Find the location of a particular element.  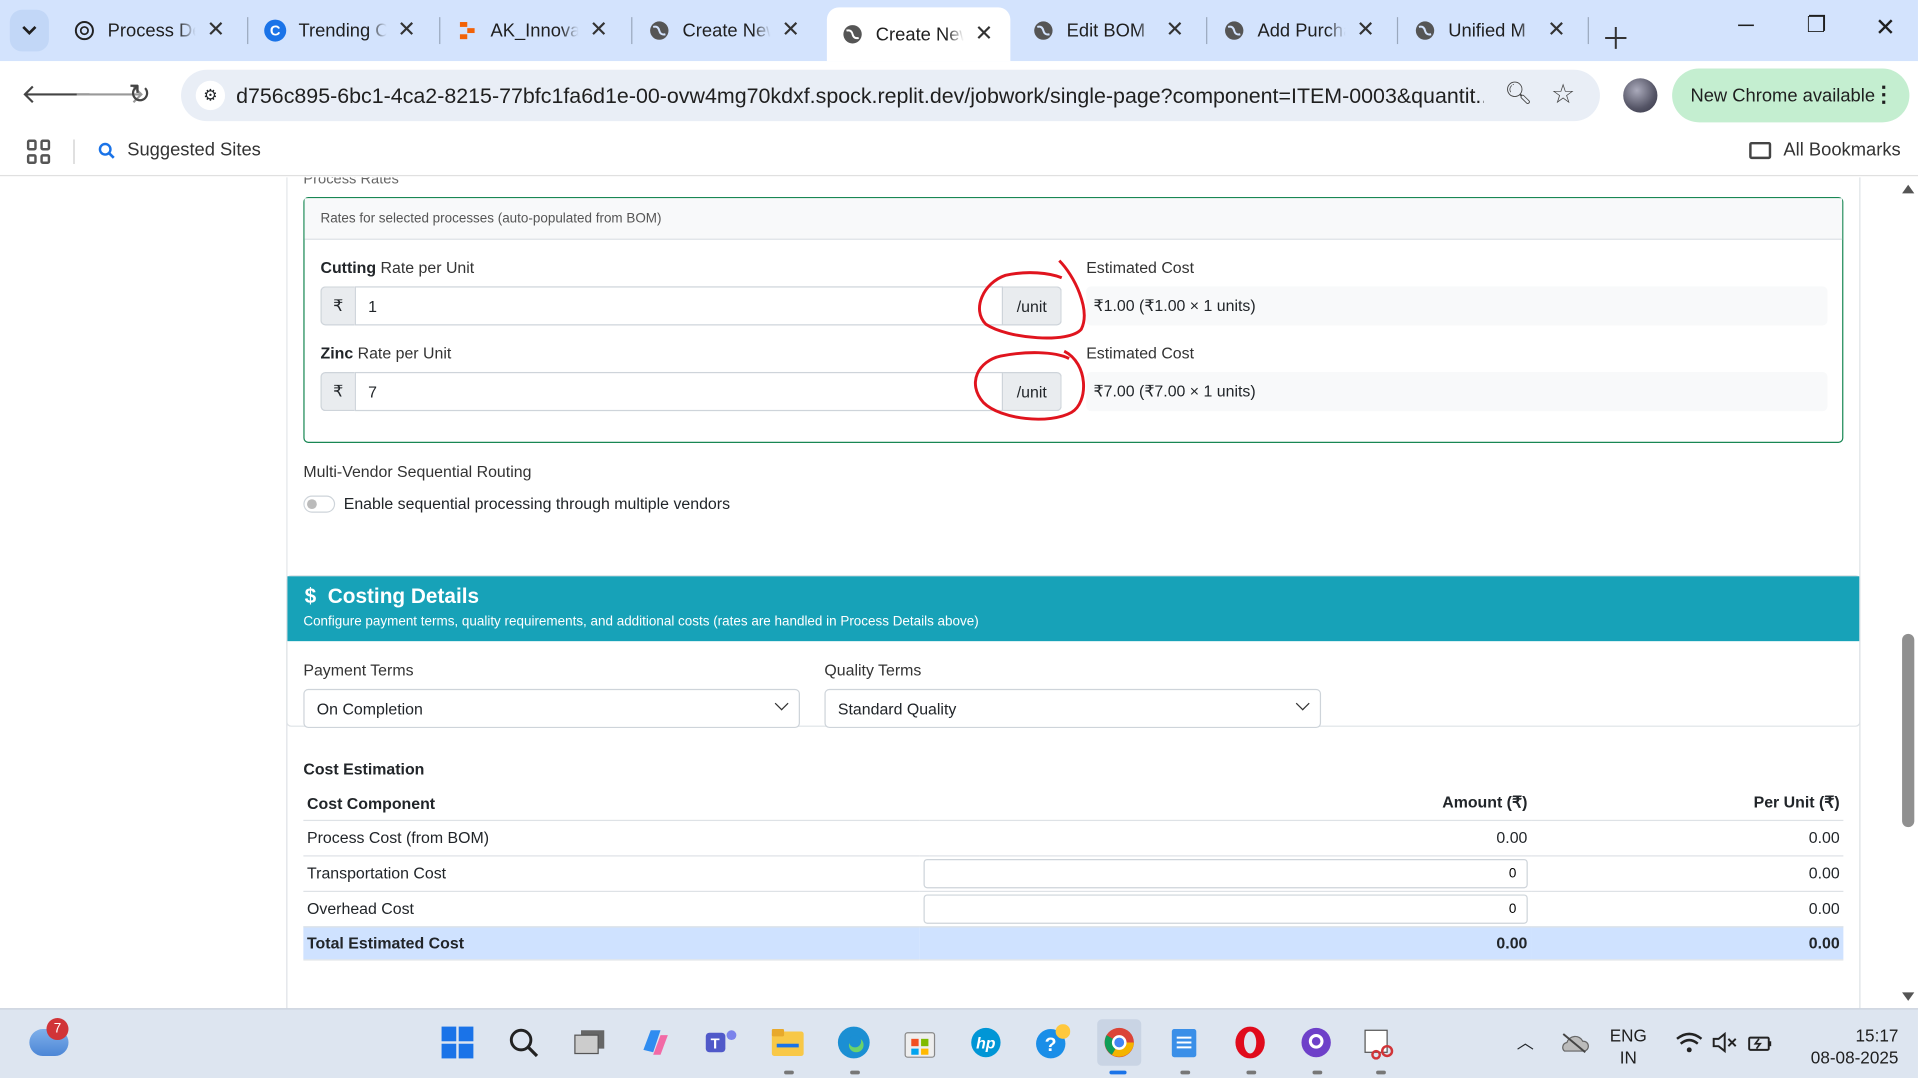

opera-icon is located at coordinates (1250, 1042).